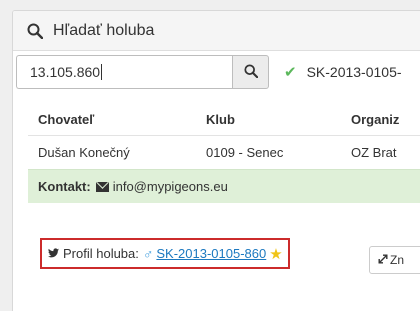 The height and width of the screenshot is (311, 420). I want to click on column-header-breeder: Chovateľ, so click(66, 119).